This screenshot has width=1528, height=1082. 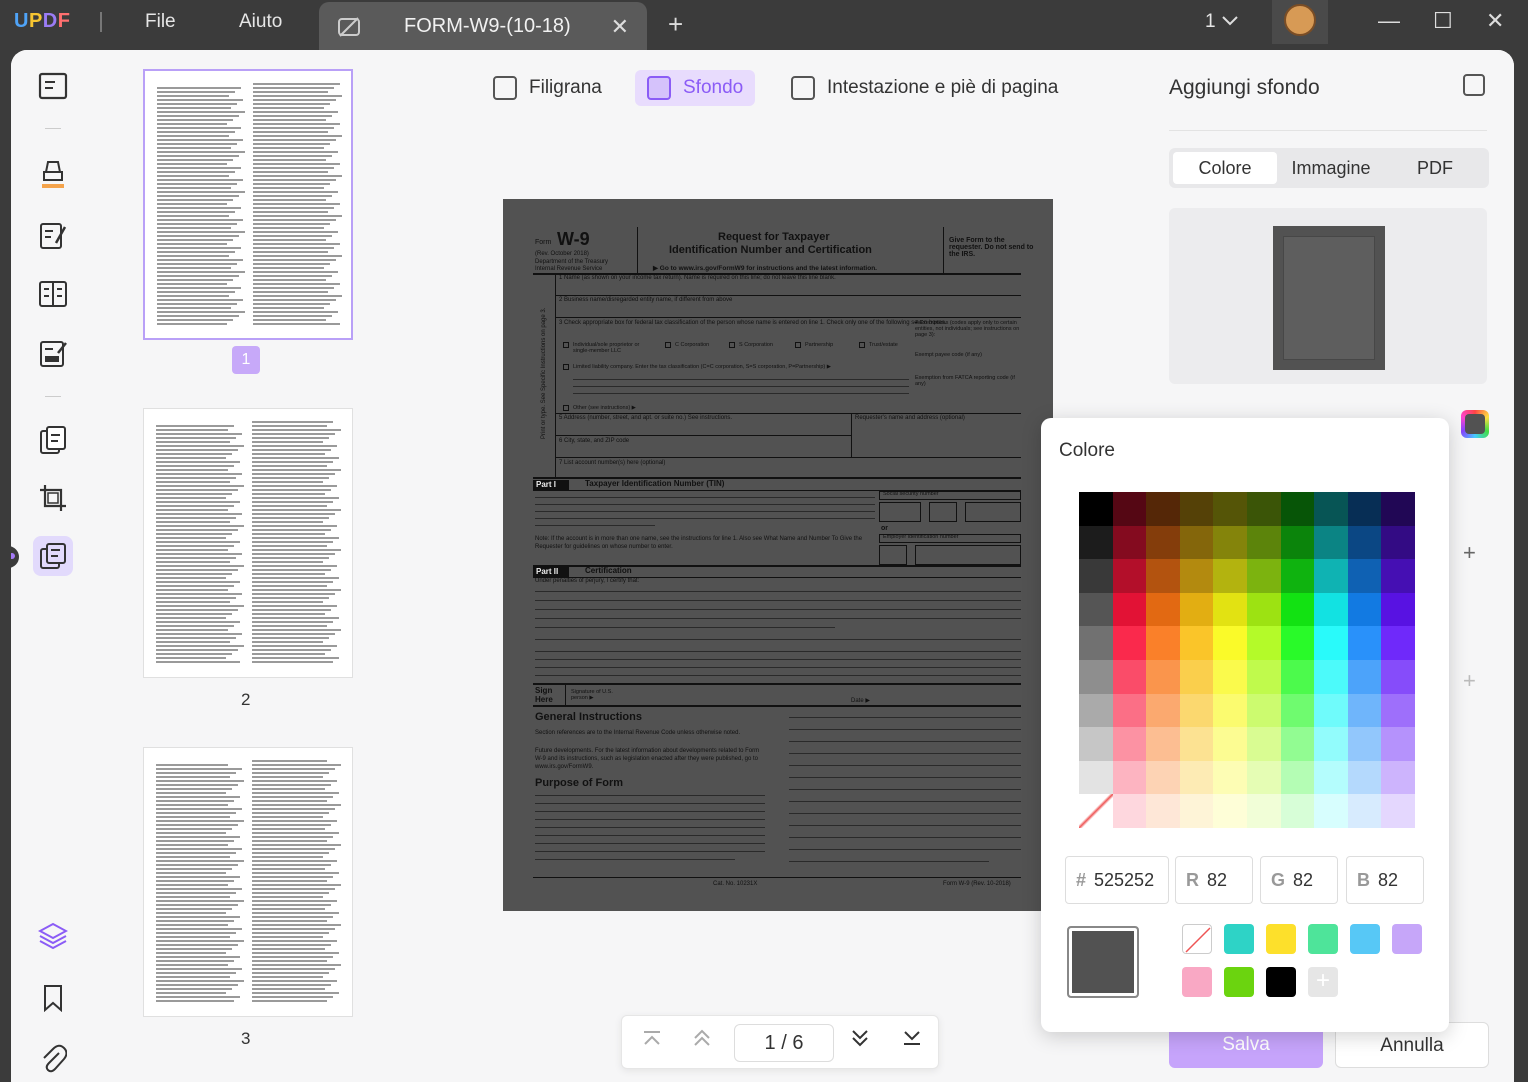 I want to click on page-tools-icon, so click(x=53, y=556).